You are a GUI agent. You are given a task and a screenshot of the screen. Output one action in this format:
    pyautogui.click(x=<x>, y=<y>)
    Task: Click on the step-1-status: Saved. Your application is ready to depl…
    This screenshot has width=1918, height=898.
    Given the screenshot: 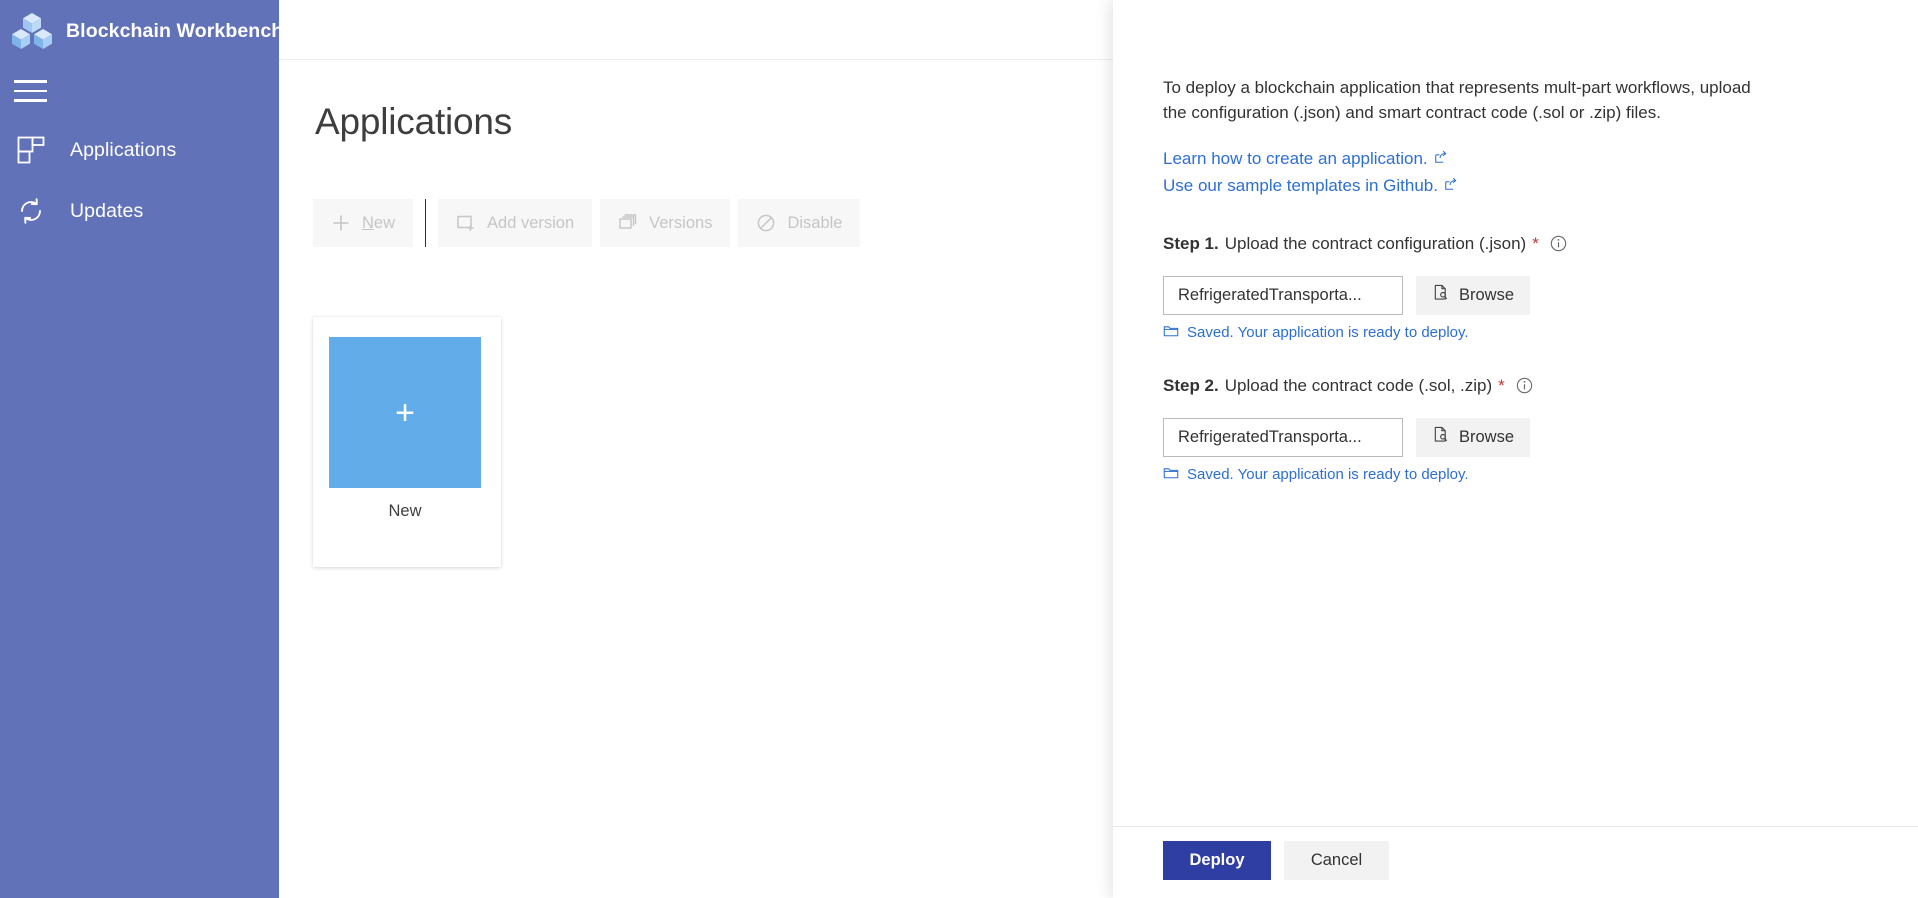 What is the action you would take?
    pyautogui.click(x=1540, y=333)
    